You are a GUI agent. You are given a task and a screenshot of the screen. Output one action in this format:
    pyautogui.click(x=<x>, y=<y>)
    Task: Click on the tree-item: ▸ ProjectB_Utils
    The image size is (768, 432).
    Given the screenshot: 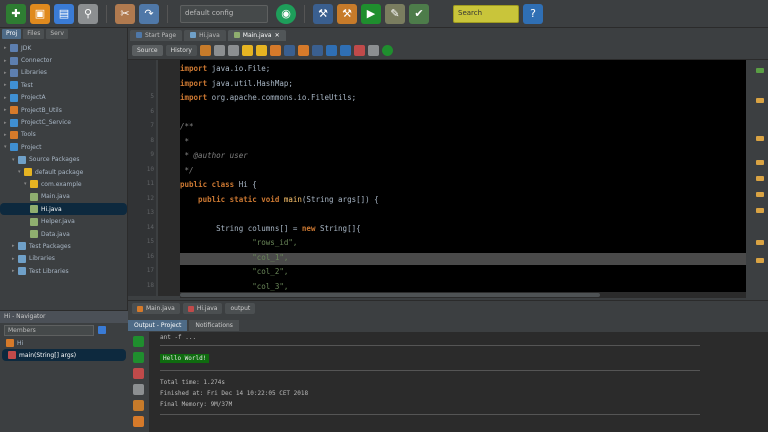 What is the action you would take?
    pyautogui.click(x=63, y=110)
    